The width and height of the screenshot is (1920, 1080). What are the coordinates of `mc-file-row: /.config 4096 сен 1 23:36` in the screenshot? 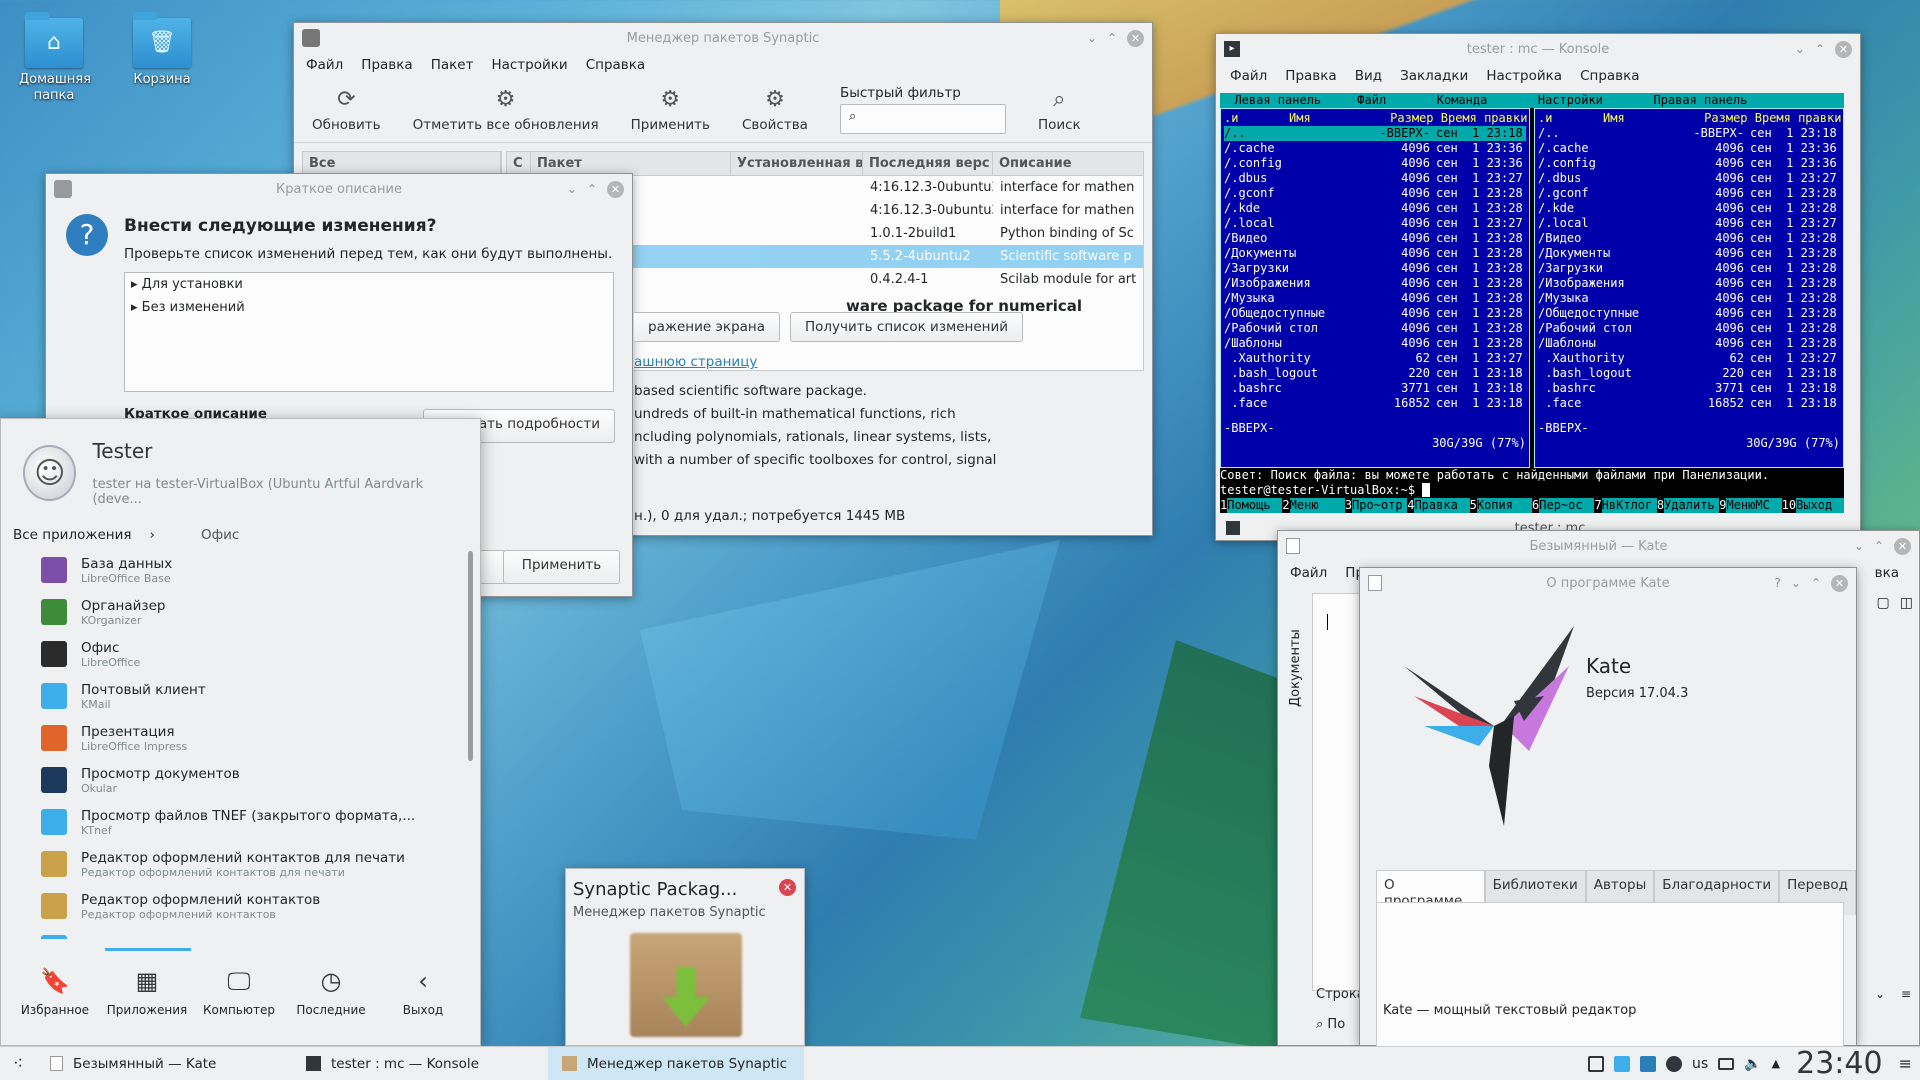 It's located at (1689, 163).